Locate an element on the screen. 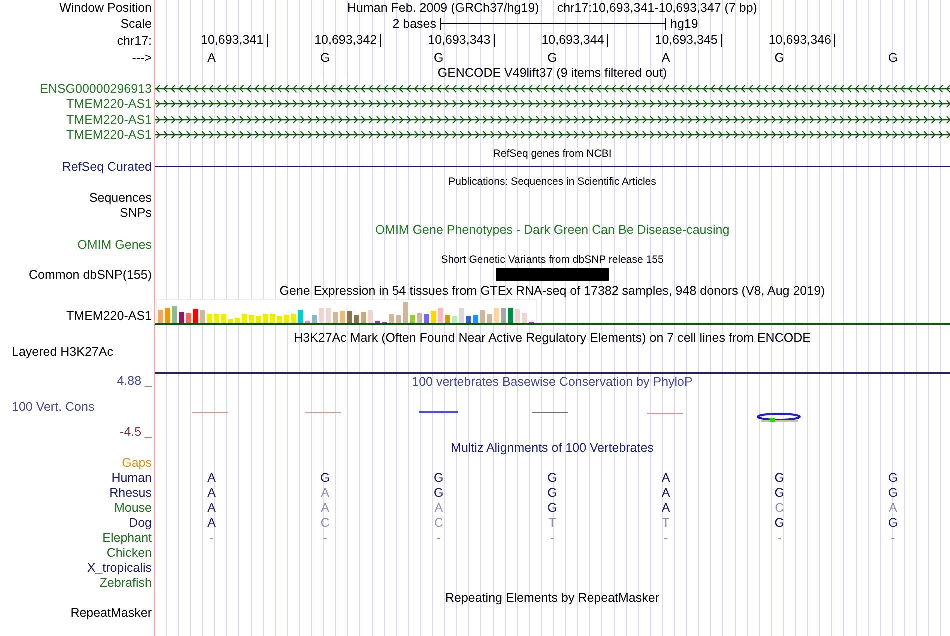 The image size is (950, 636). track-label: Scale is located at coordinates (136, 23).